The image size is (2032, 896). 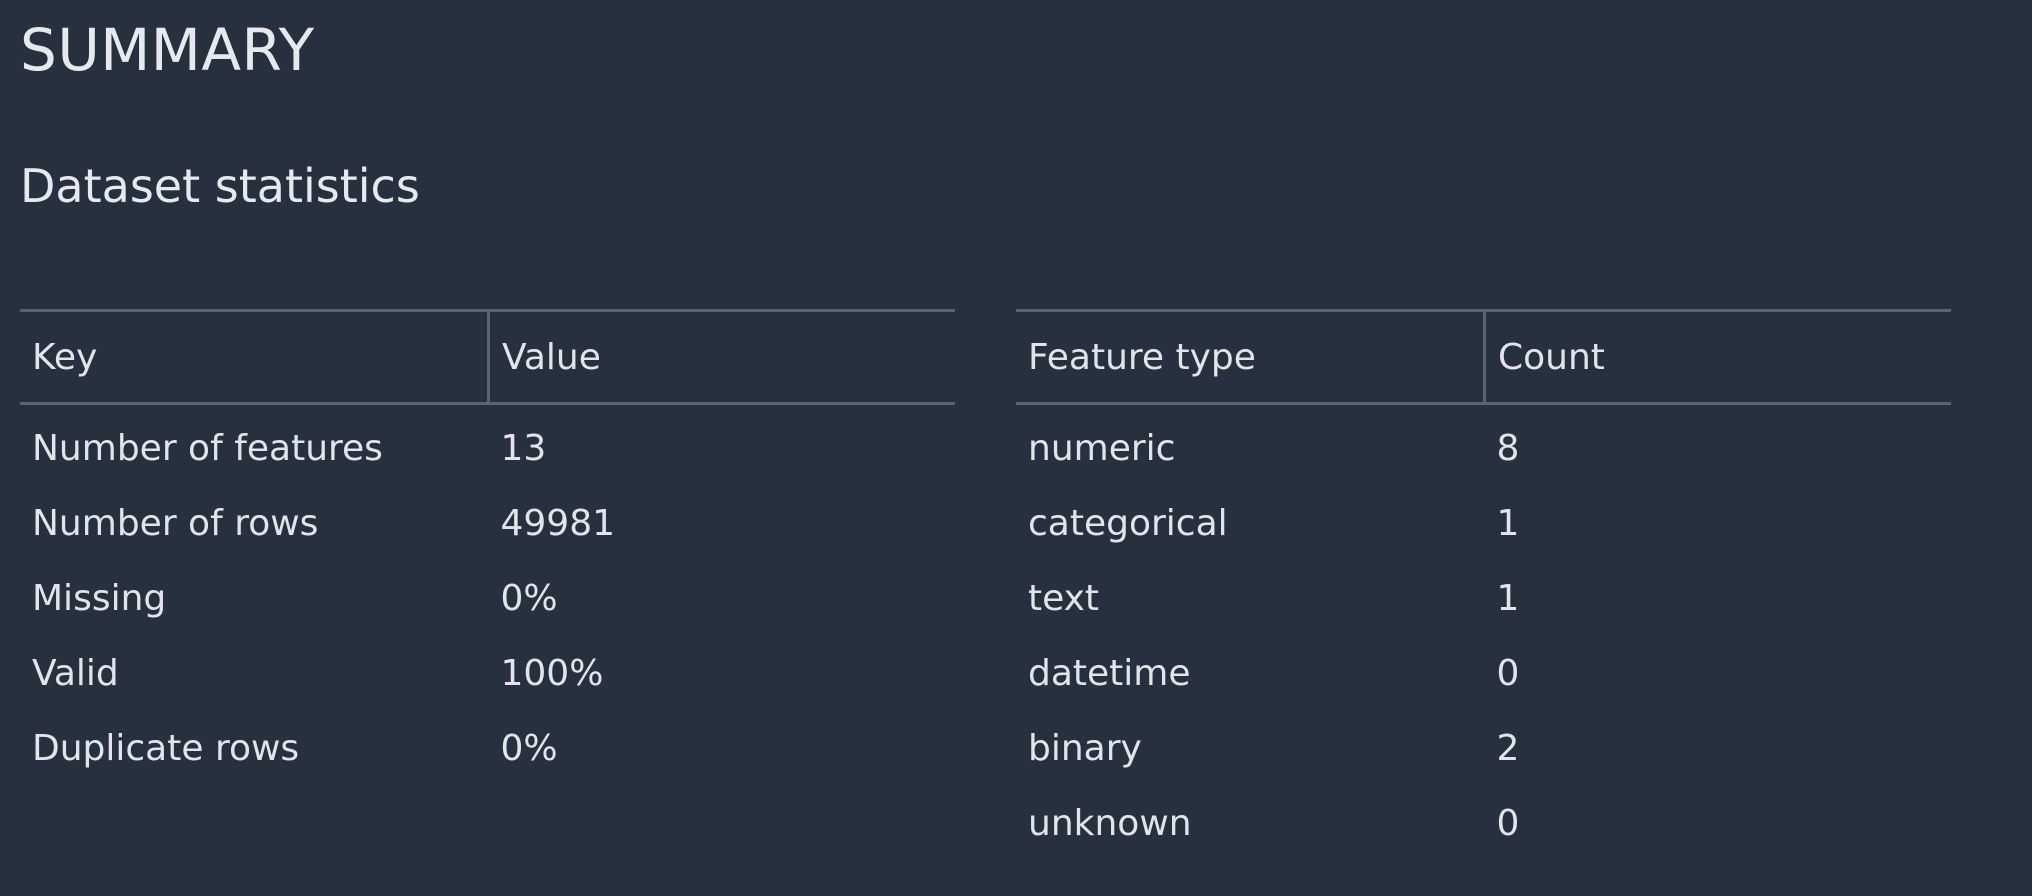 What do you see at coordinates (487, 598) in the screenshot?
I see `table-row: Missing 0%` at bounding box center [487, 598].